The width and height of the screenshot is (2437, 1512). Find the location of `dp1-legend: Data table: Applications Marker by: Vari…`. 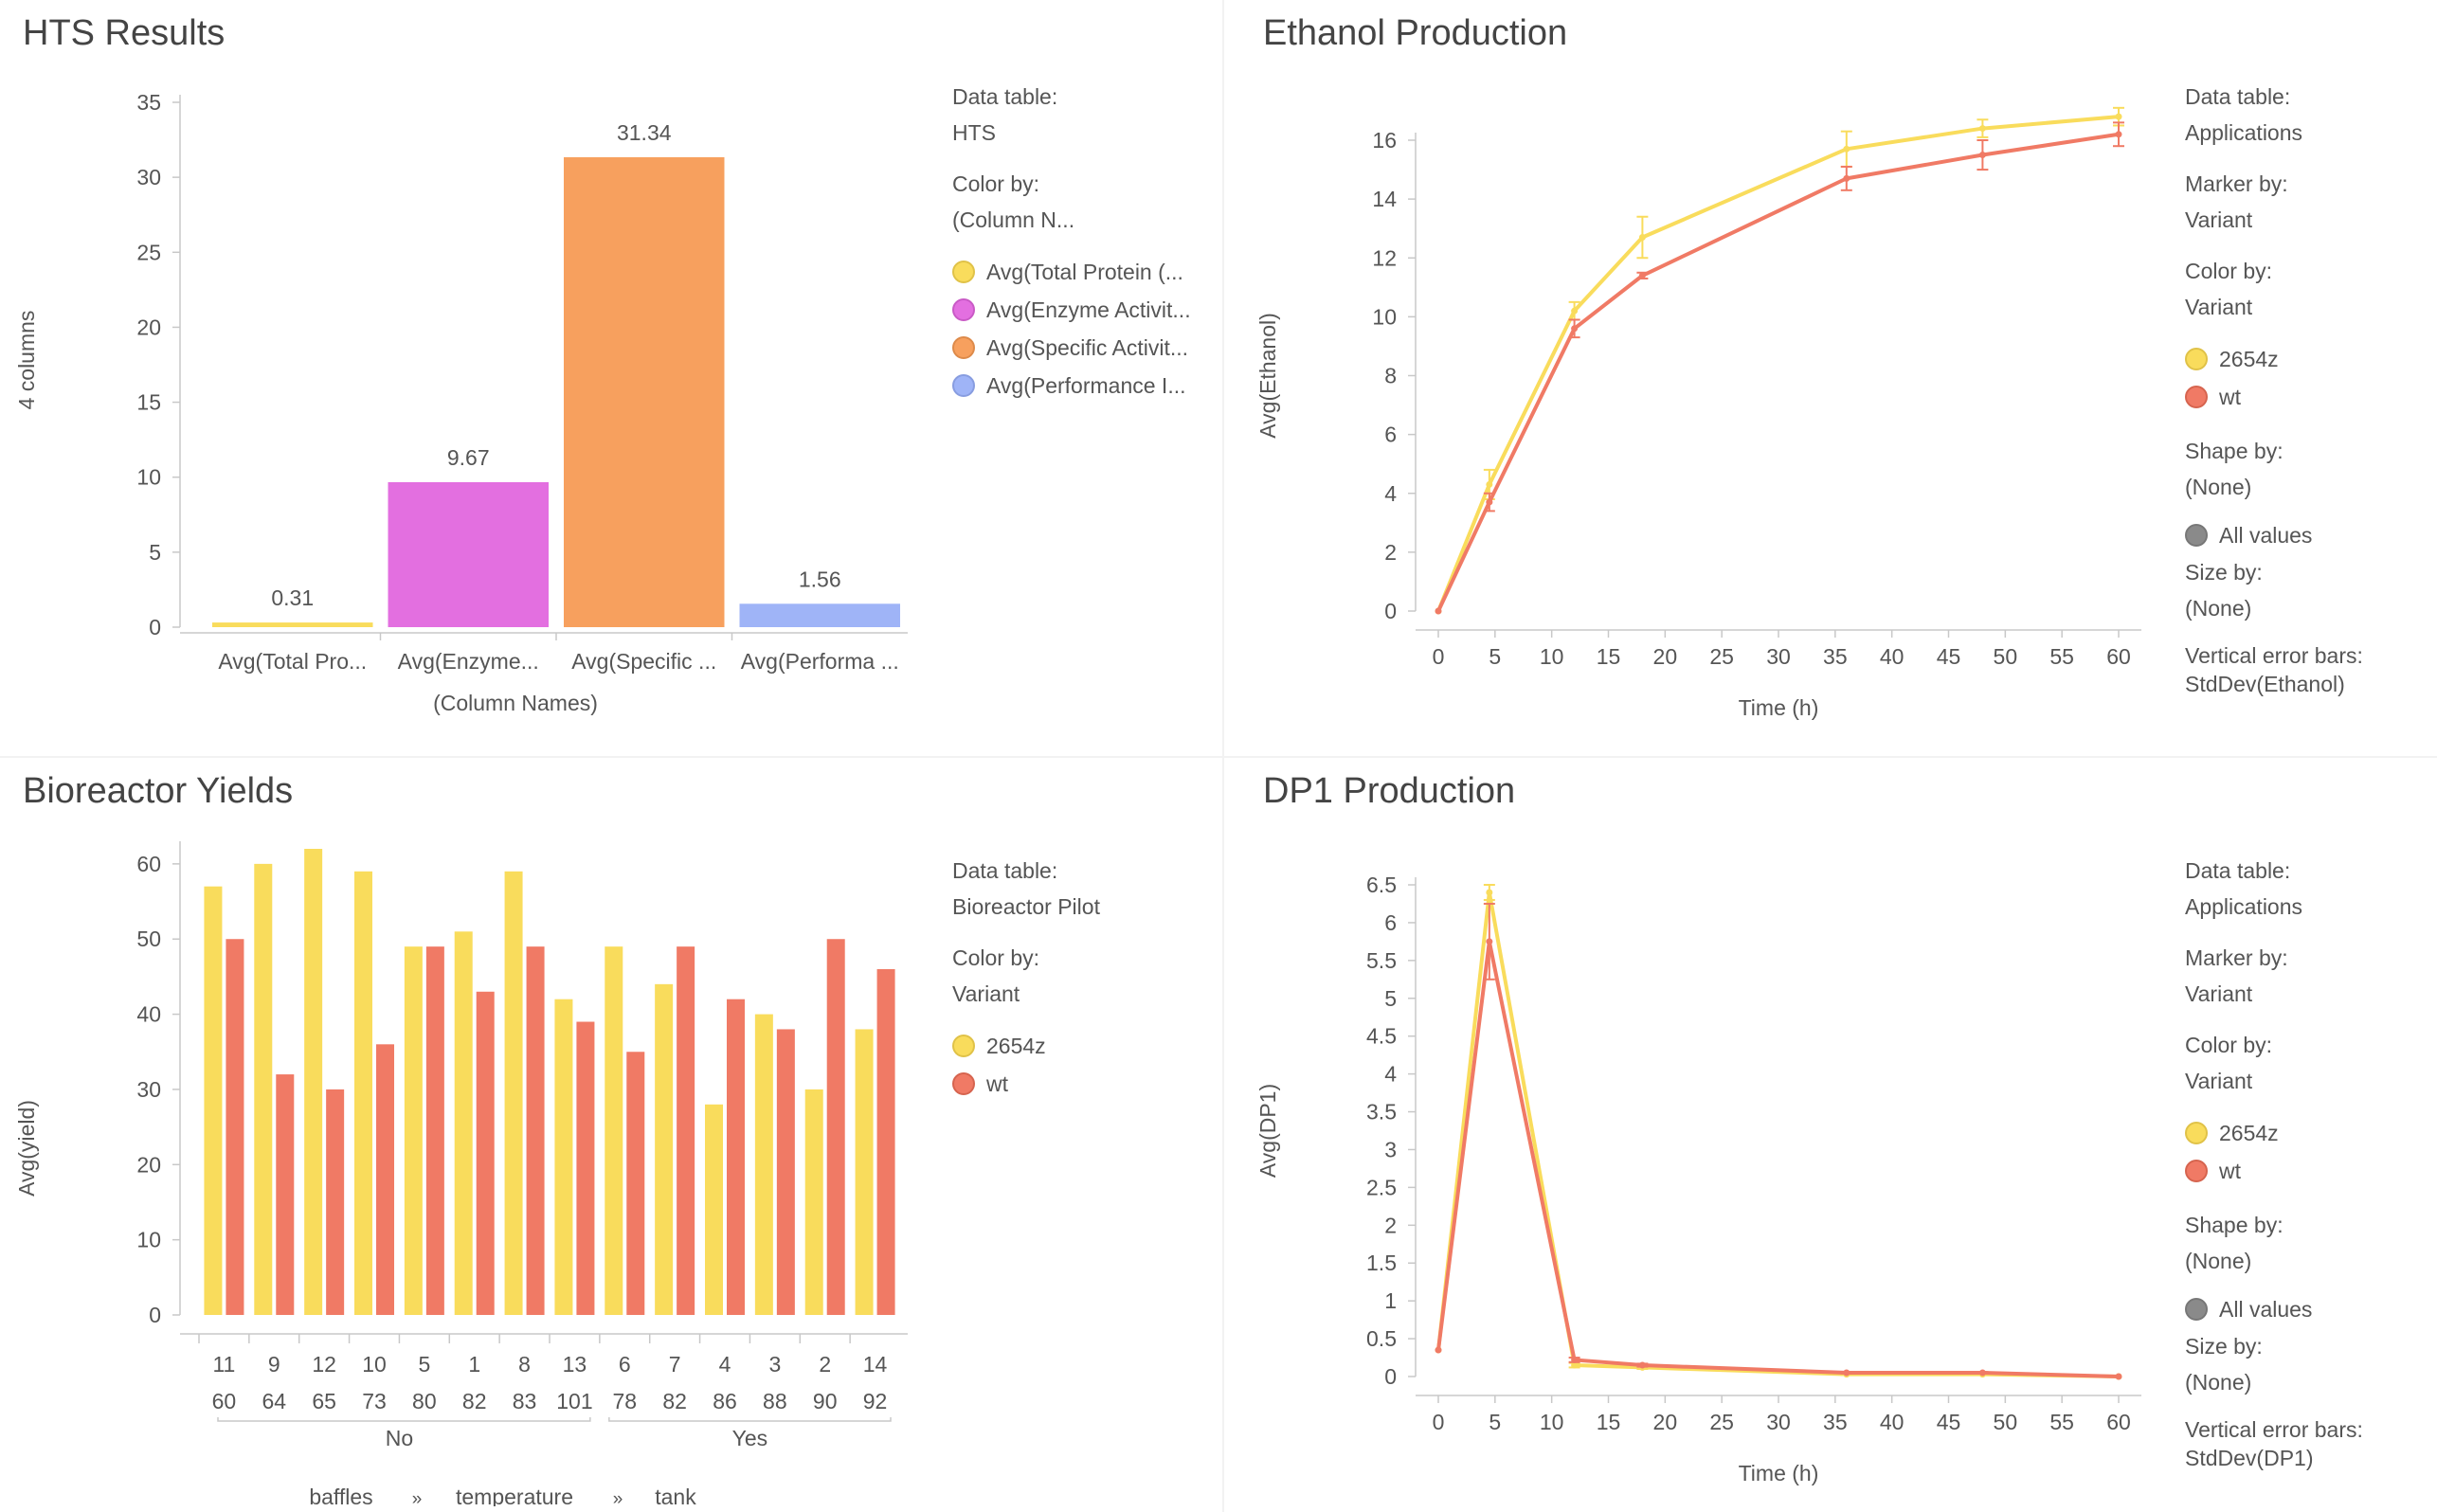

dp1-legend: Data table: Applications Marker by: Vari… is located at coordinates (2308, 1170).